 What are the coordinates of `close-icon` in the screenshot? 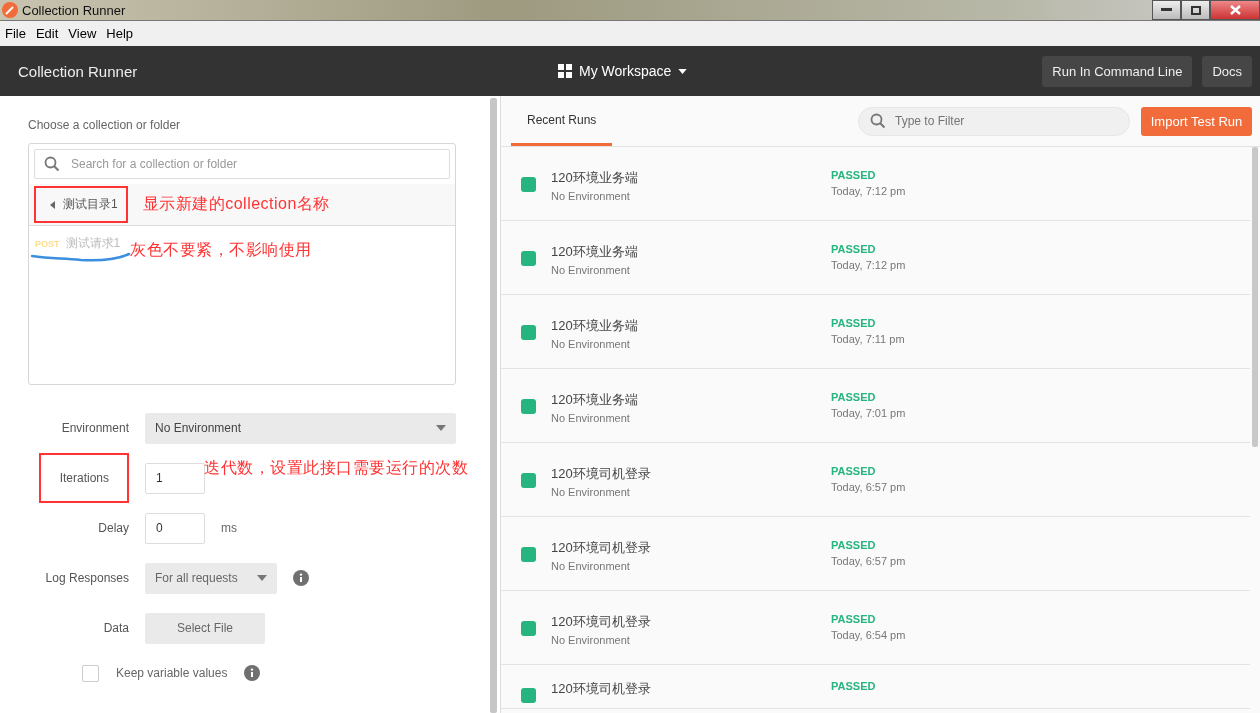 It's located at (1235, 10).